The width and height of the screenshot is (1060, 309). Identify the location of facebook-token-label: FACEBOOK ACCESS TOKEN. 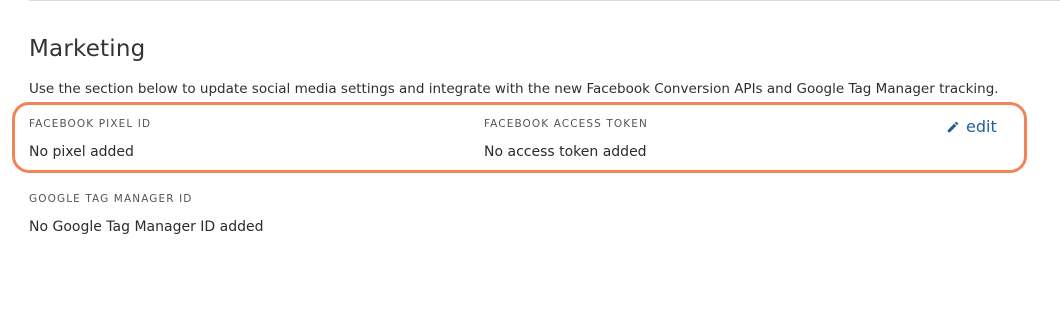
(566, 124).